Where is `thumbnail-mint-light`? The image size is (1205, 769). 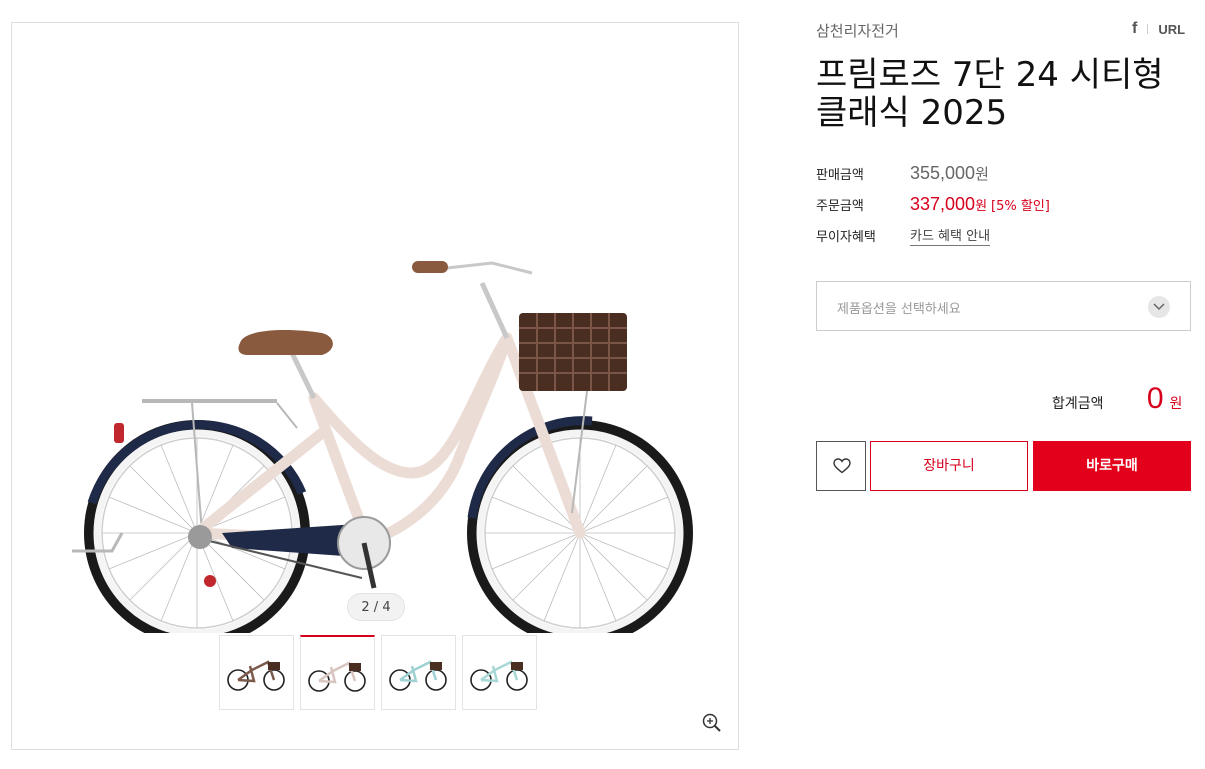 thumbnail-mint-light is located at coordinates (499, 672).